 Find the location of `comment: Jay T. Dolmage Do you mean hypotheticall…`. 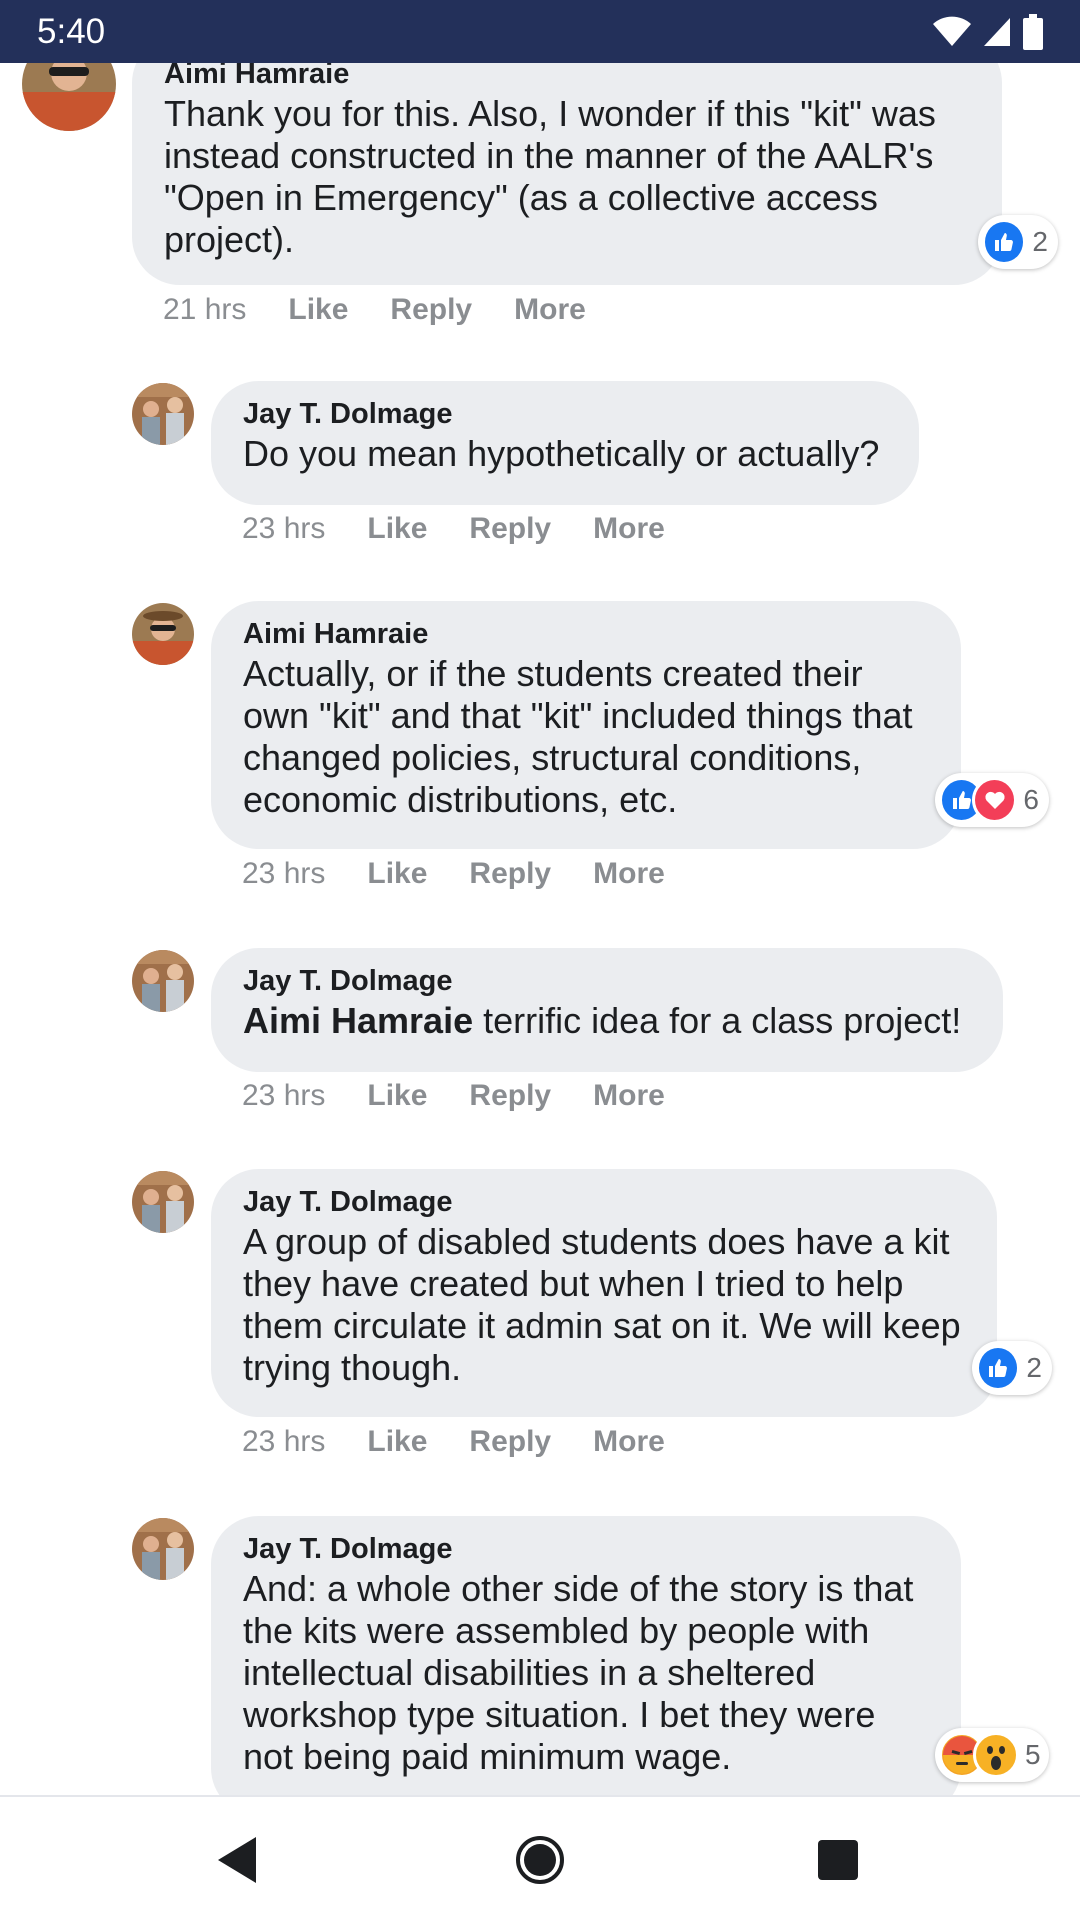

comment: Jay T. Dolmage Do you mean hypotheticall… is located at coordinates (540, 481).